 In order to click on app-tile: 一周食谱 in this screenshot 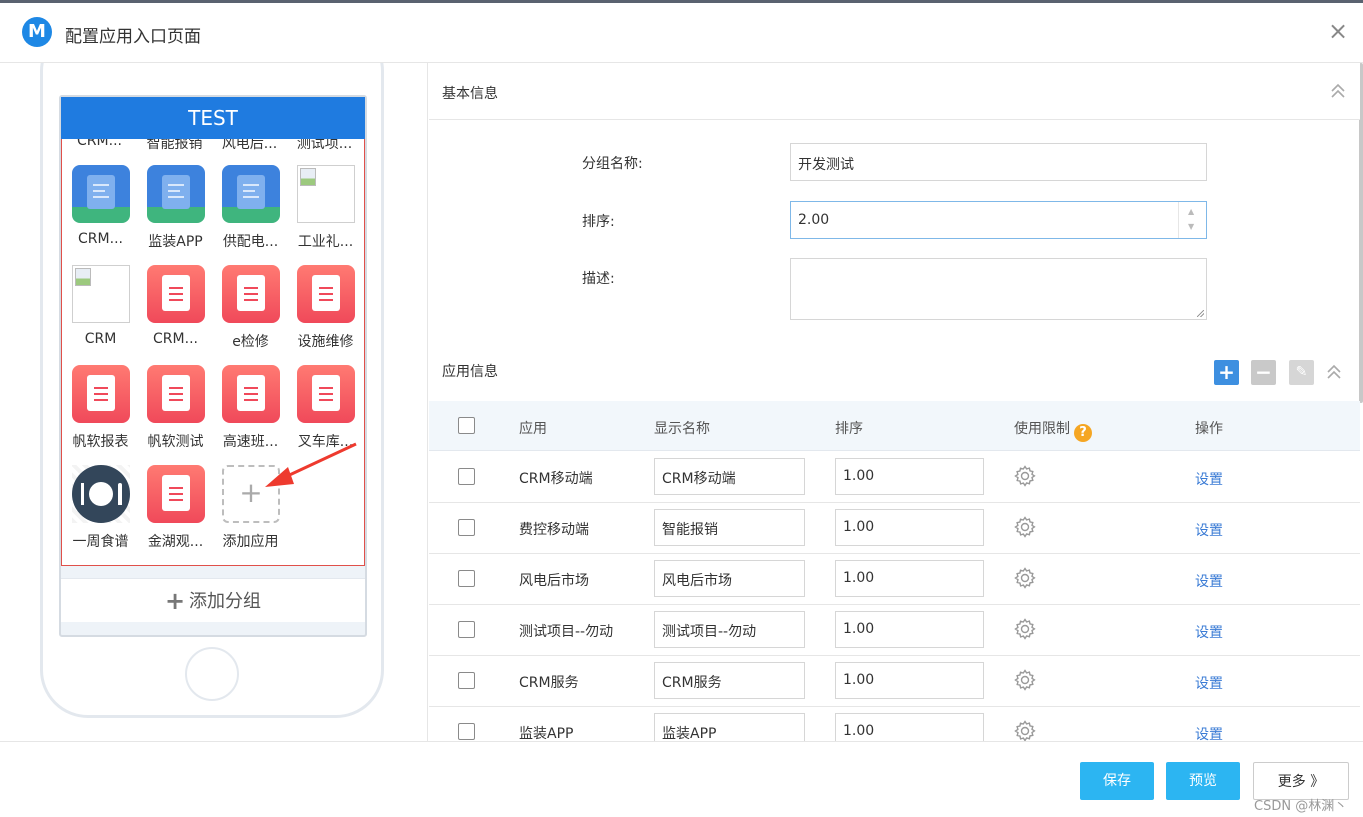, I will do `click(100, 515)`.